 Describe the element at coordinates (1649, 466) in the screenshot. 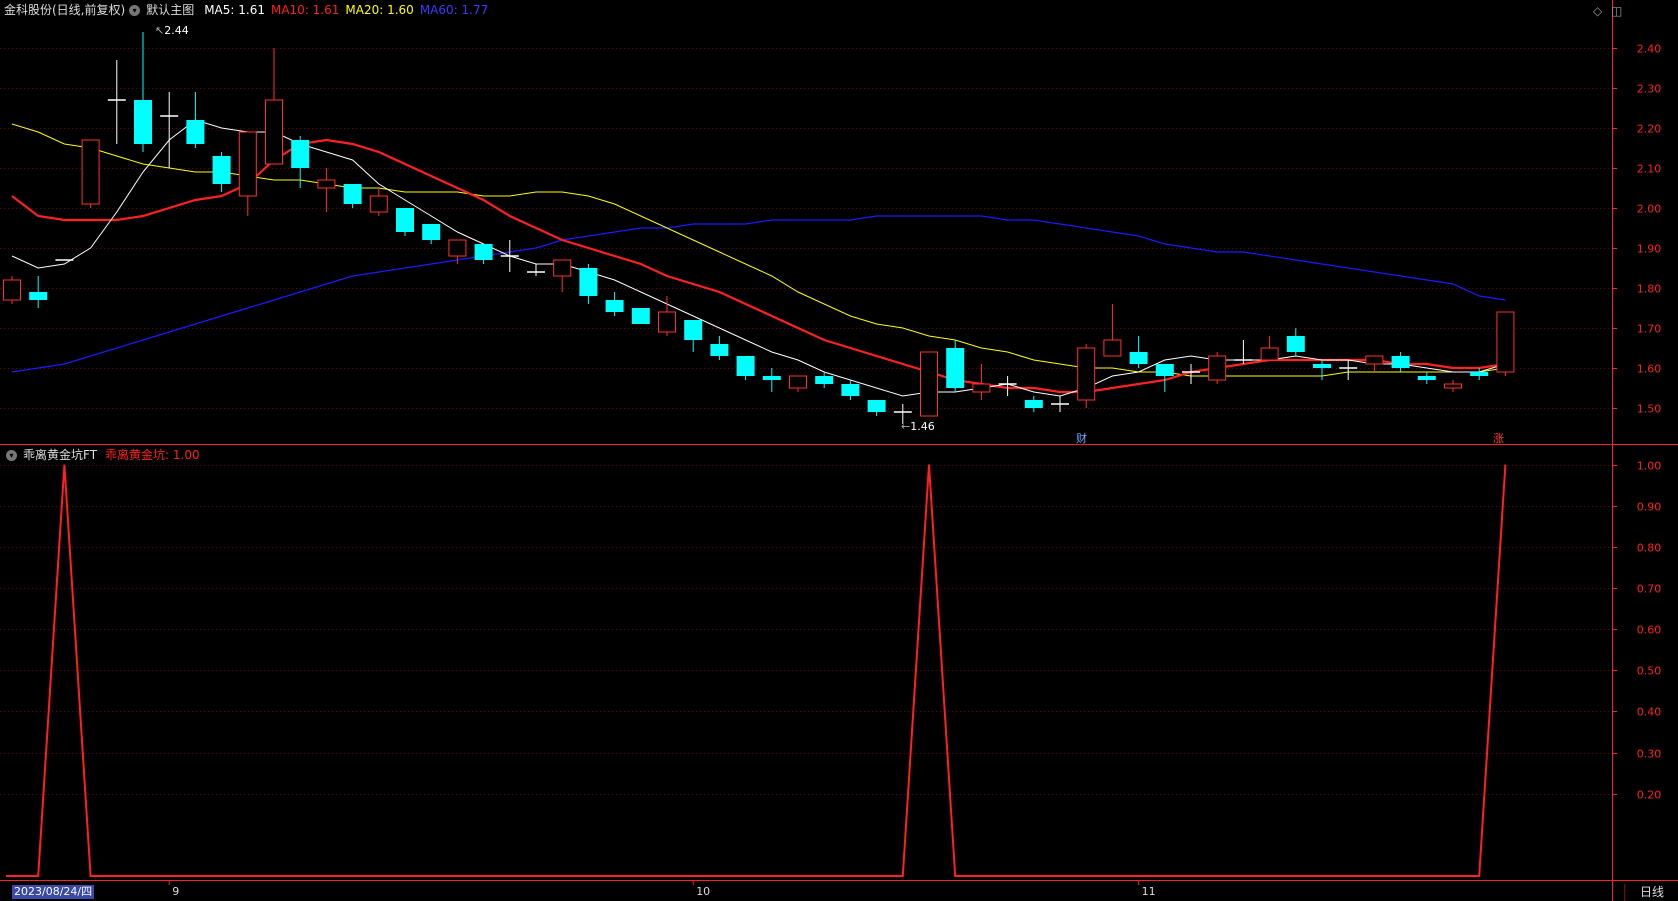

I see `indicator-tick-label: 1.00` at that location.